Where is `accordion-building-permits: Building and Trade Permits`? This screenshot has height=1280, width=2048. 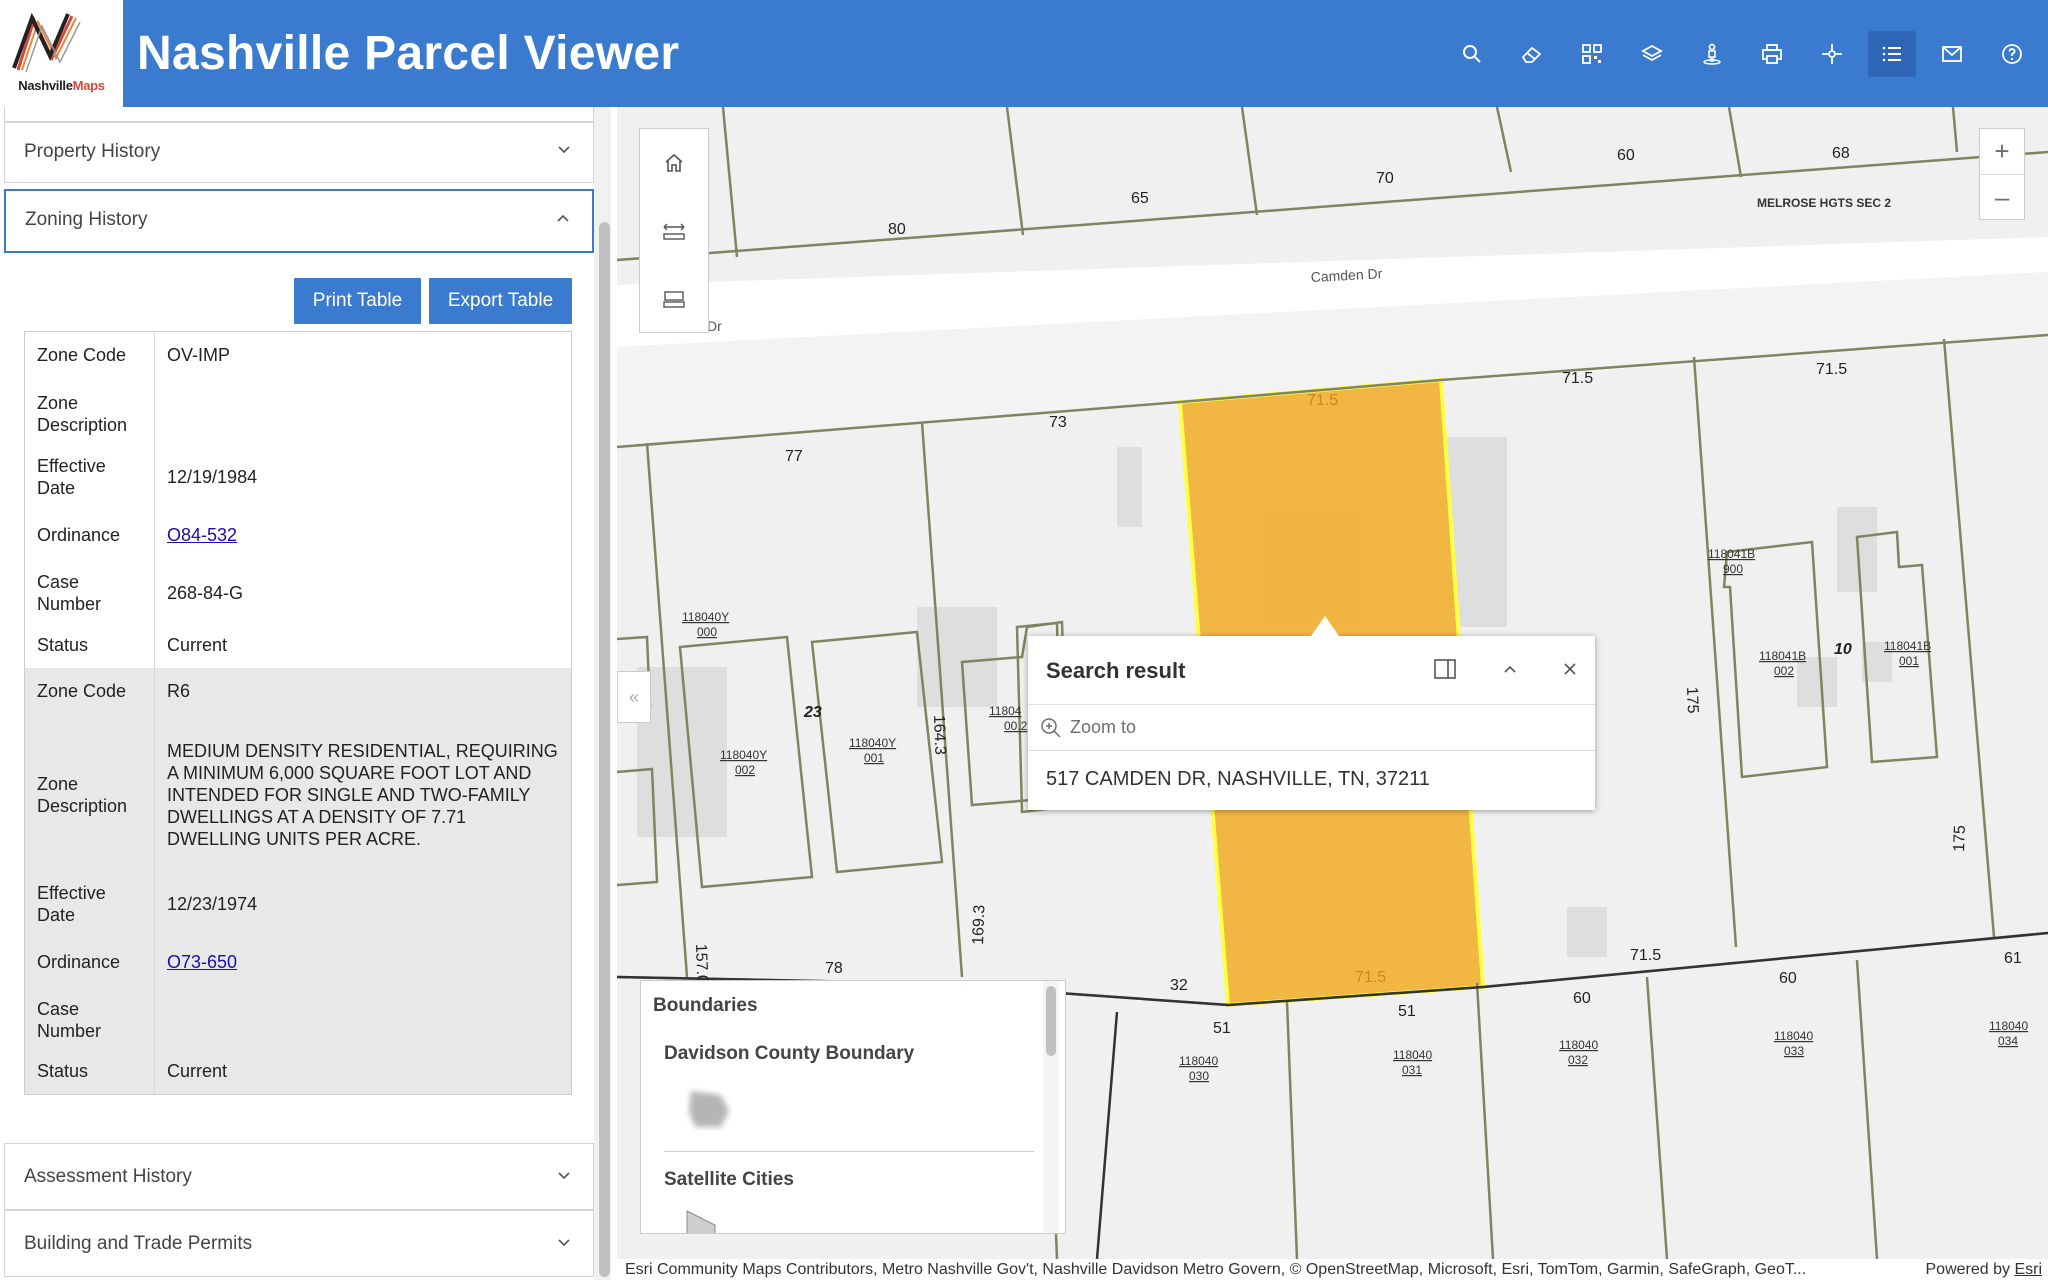
accordion-building-permits: Building and Trade Permits is located at coordinates (299, 1243).